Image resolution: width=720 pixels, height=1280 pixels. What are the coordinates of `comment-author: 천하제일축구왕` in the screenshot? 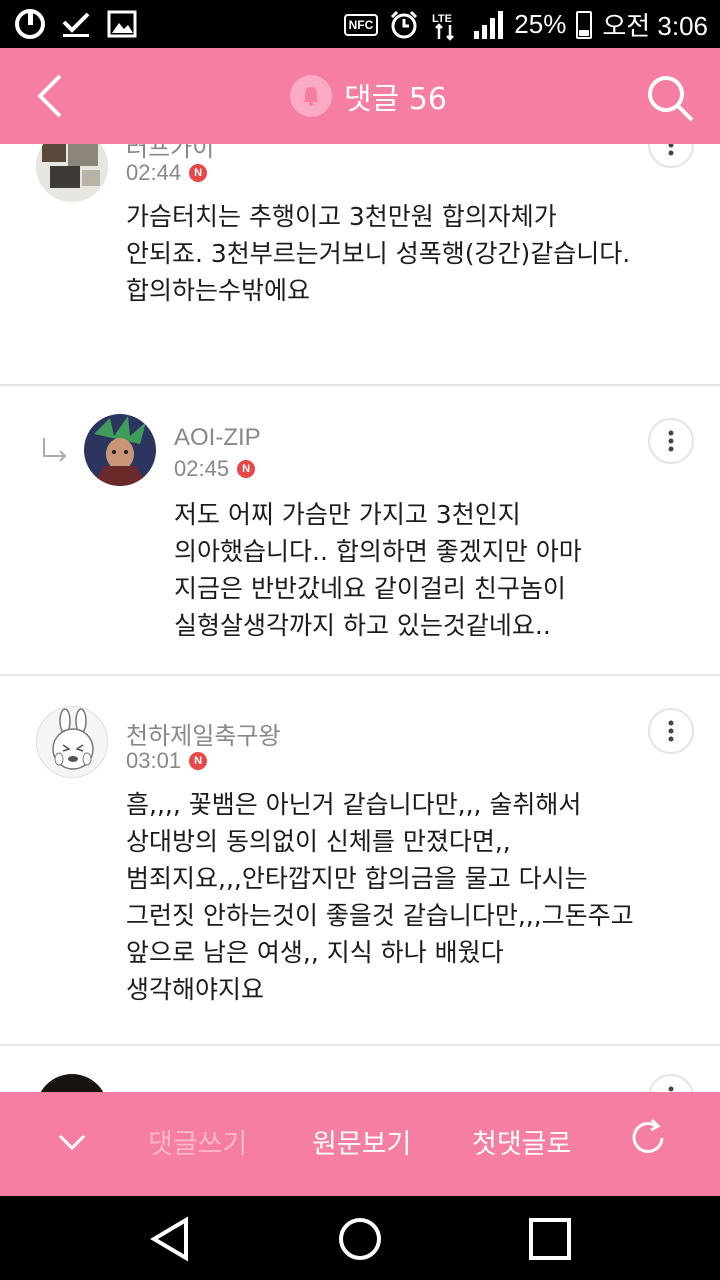 It's located at (203, 733).